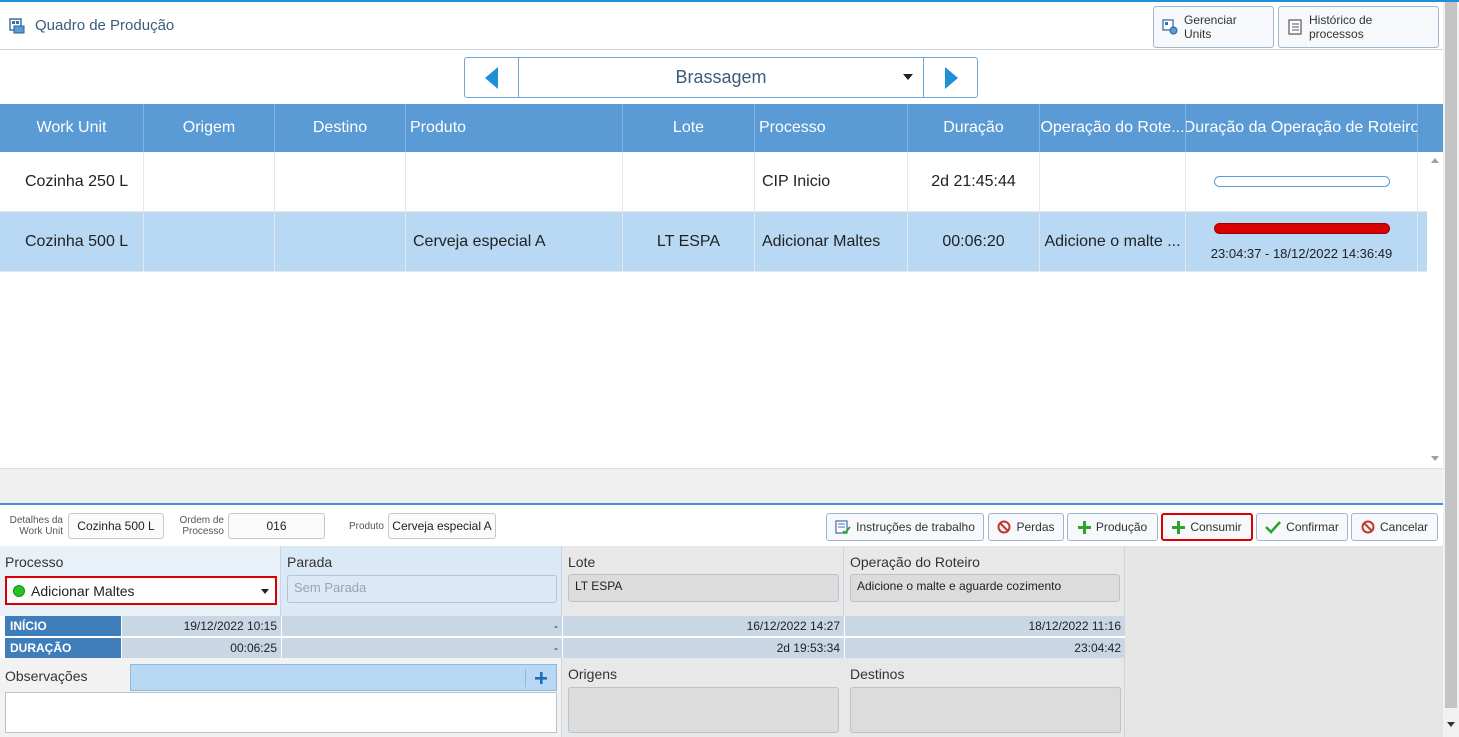  Describe the element at coordinates (1301, 228) in the screenshot. I see `operation-progress-bar` at that location.